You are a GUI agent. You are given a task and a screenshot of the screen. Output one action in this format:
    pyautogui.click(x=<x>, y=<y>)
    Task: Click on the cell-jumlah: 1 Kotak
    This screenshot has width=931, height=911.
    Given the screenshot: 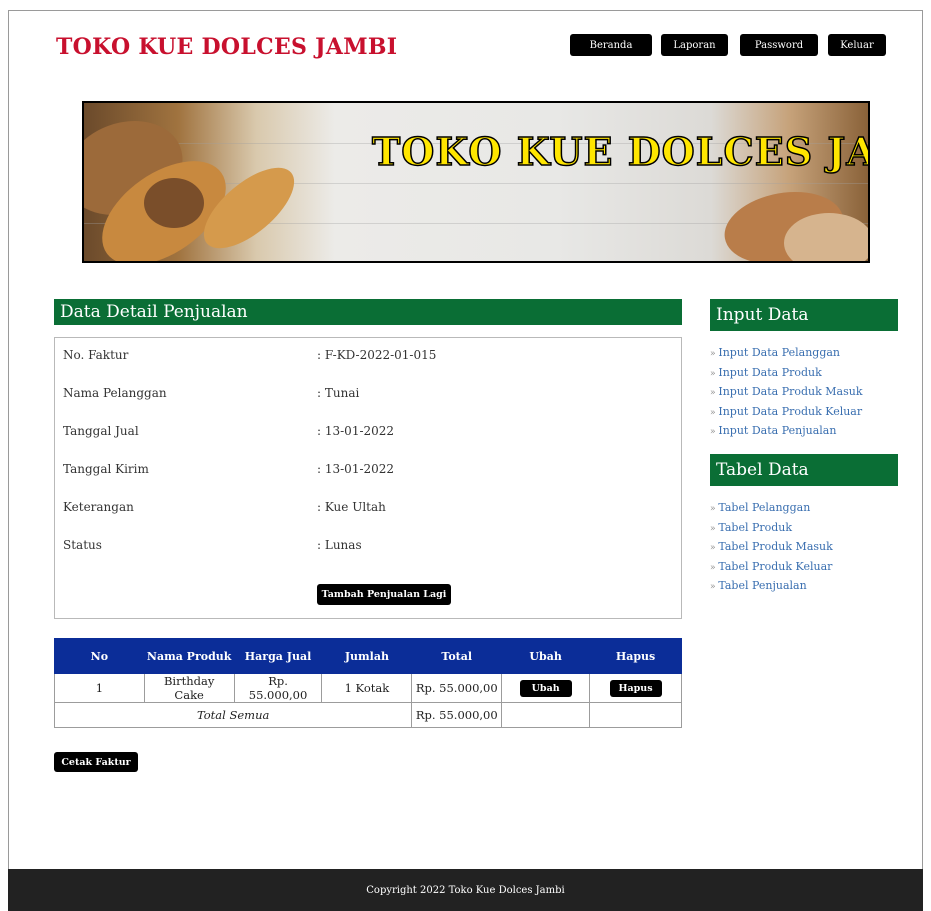 What is the action you would take?
    pyautogui.click(x=367, y=688)
    